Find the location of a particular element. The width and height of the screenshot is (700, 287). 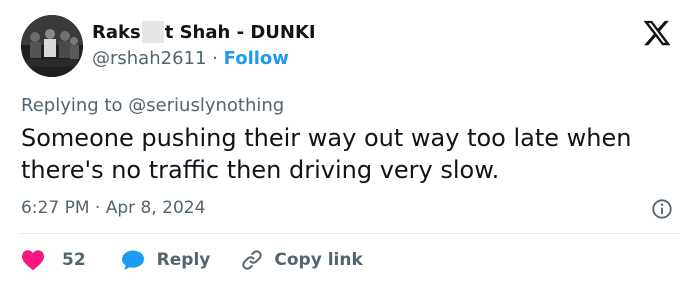

action-bar: 52 Reply Copy link is located at coordinates (192, 260).